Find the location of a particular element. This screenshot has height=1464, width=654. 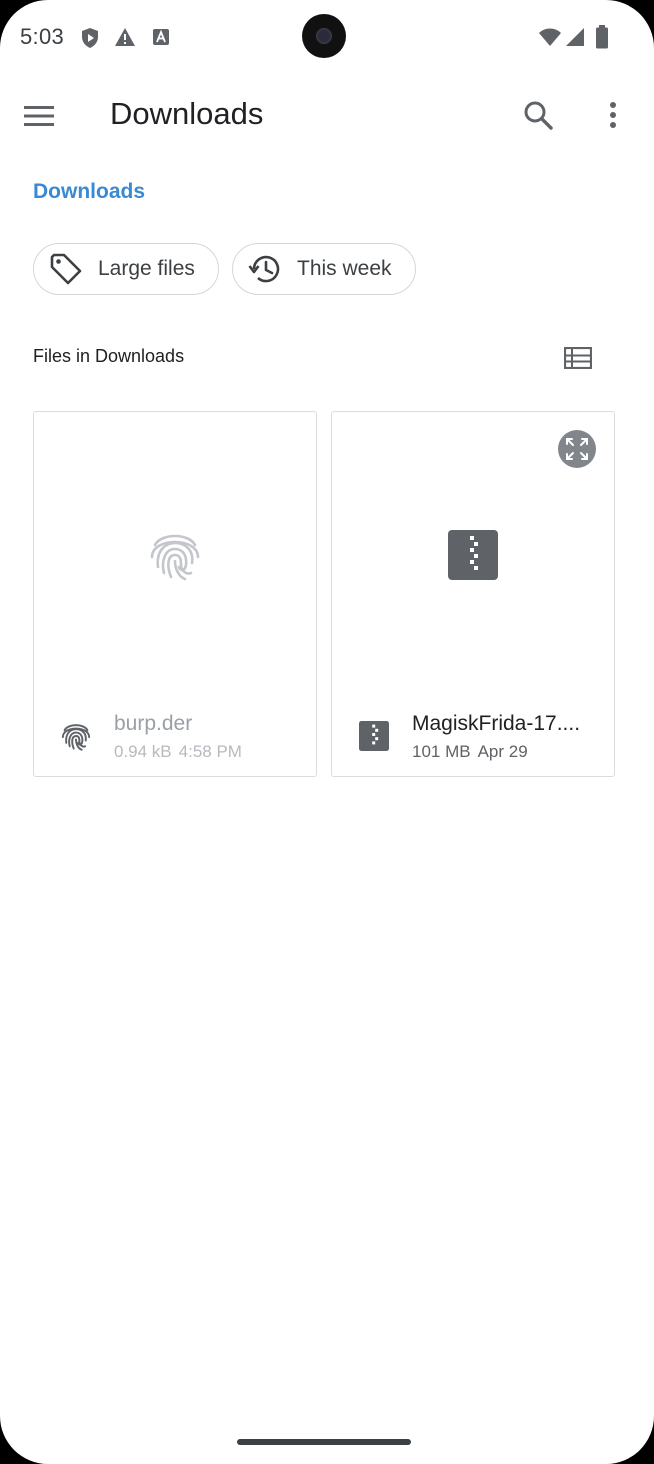

chip-label: This week is located at coordinates (344, 268).